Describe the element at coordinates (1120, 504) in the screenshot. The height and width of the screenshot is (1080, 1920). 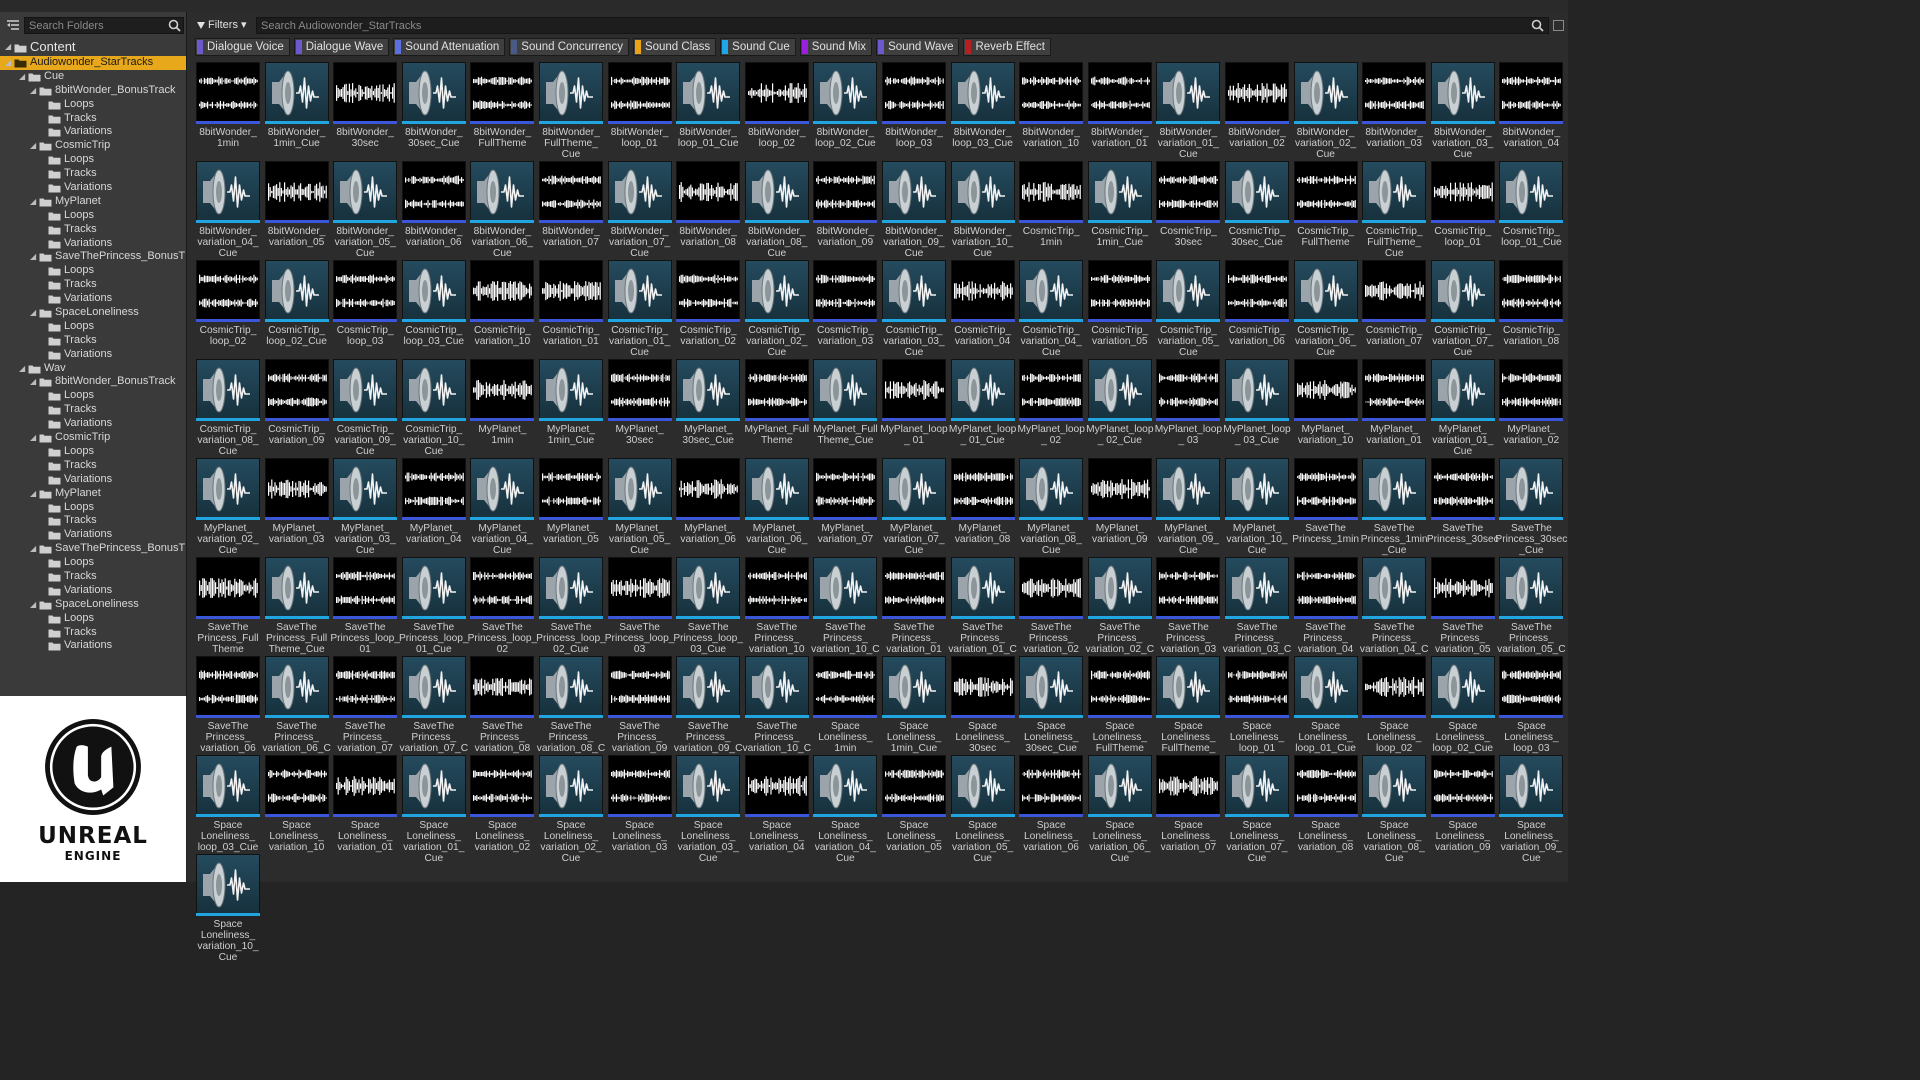
I see `asset-tile-sound-wave: MyPlanet_ variation_09` at that location.